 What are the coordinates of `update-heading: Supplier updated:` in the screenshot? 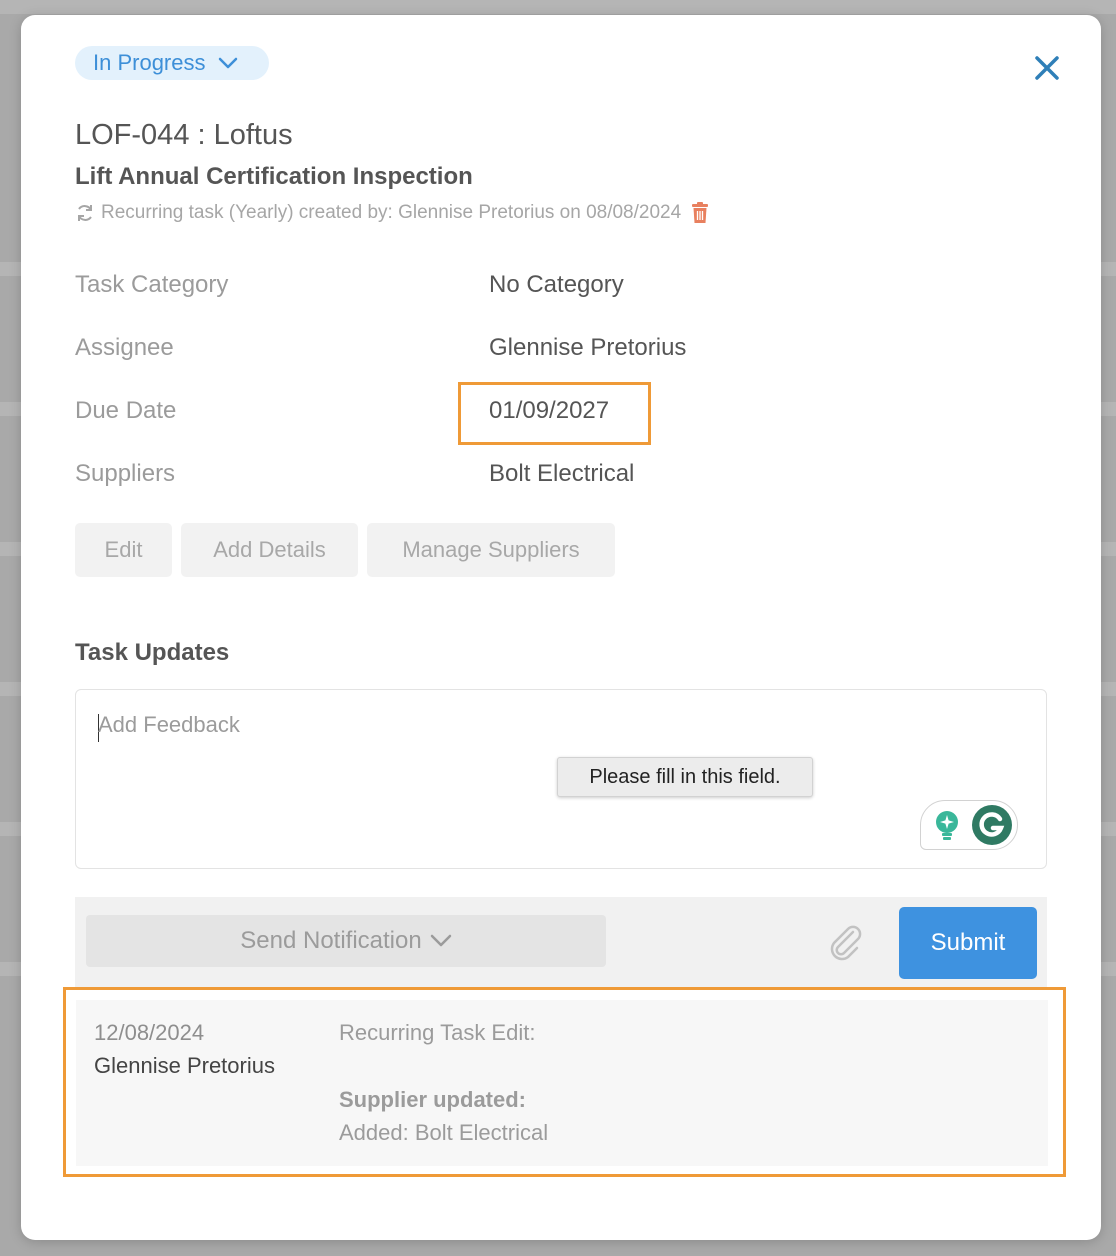 It's located at (432, 1099).